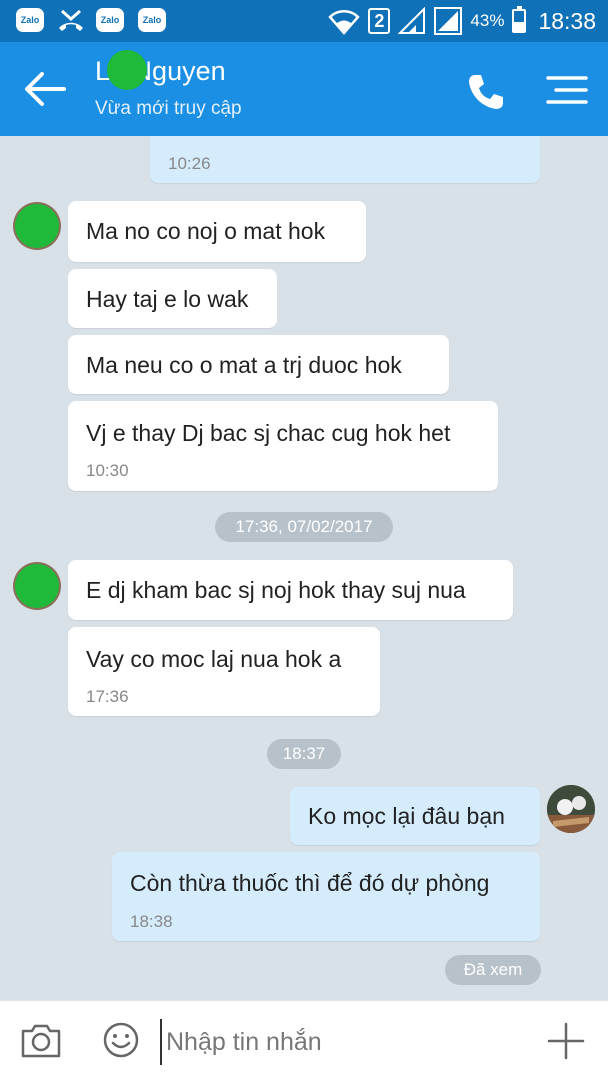 This screenshot has height=1080, width=608. I want to click on message-bubble-outgoing: 10:26, so click(345, 159).